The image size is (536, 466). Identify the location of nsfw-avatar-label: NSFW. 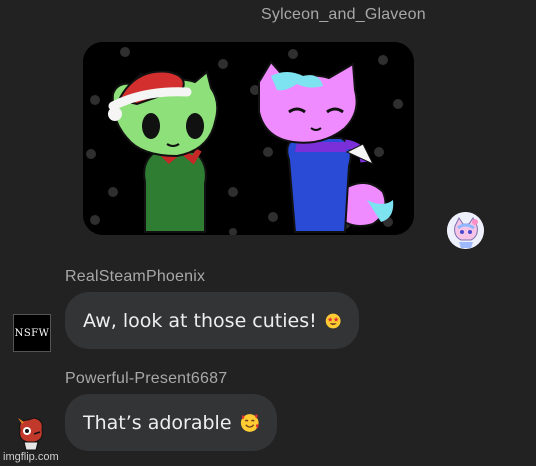
(32, 333).